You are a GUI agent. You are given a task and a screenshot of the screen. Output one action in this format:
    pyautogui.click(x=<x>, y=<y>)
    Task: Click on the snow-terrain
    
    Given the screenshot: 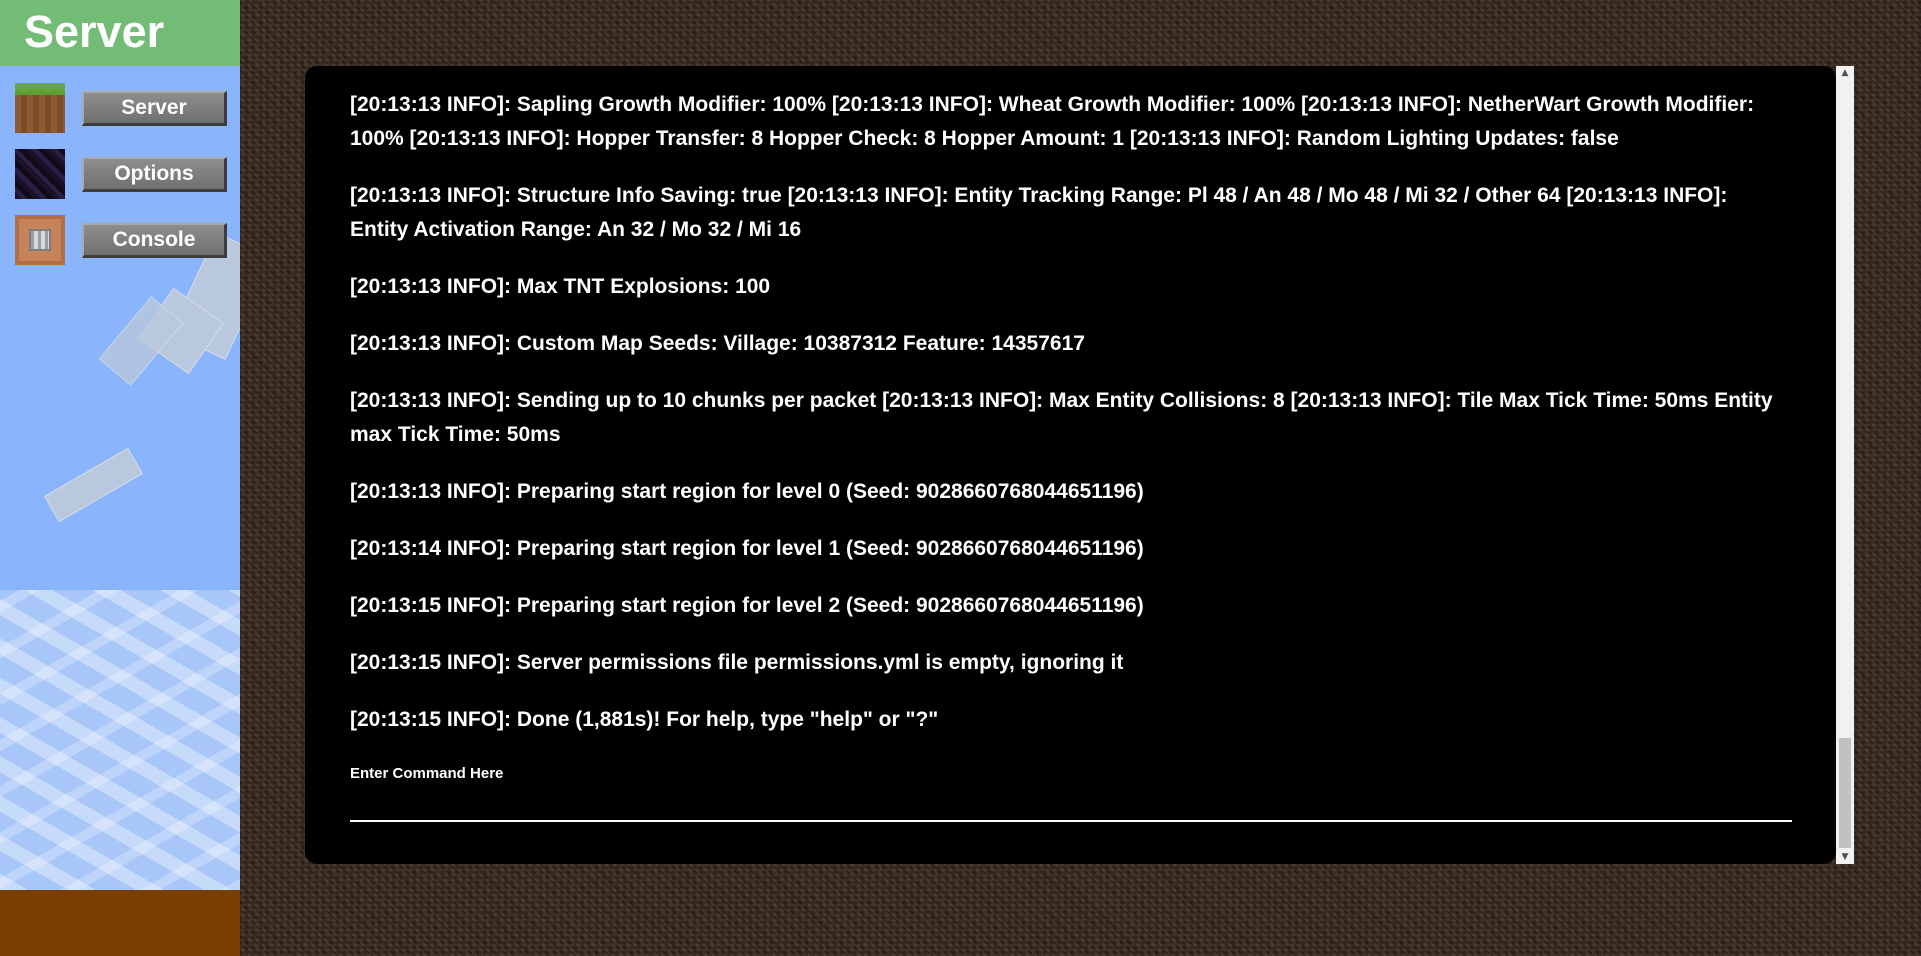 What is the action you would take?
    pyautogui.click(x=120, y=740)
    